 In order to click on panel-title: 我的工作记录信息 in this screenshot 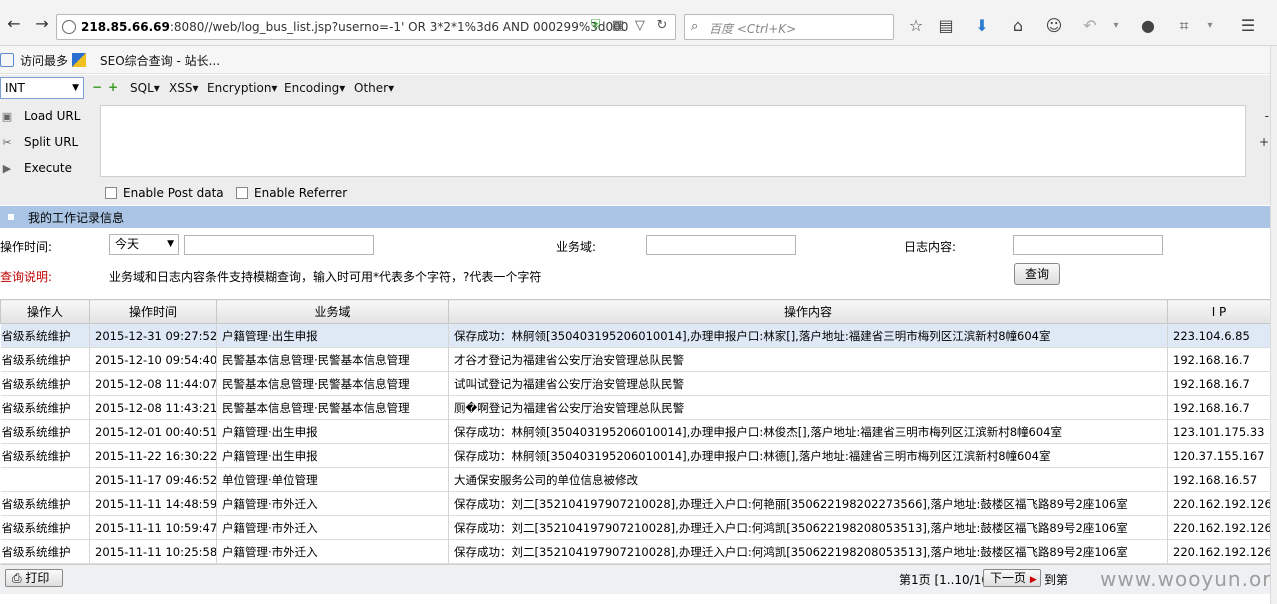, I will do `click(76, 218)`.